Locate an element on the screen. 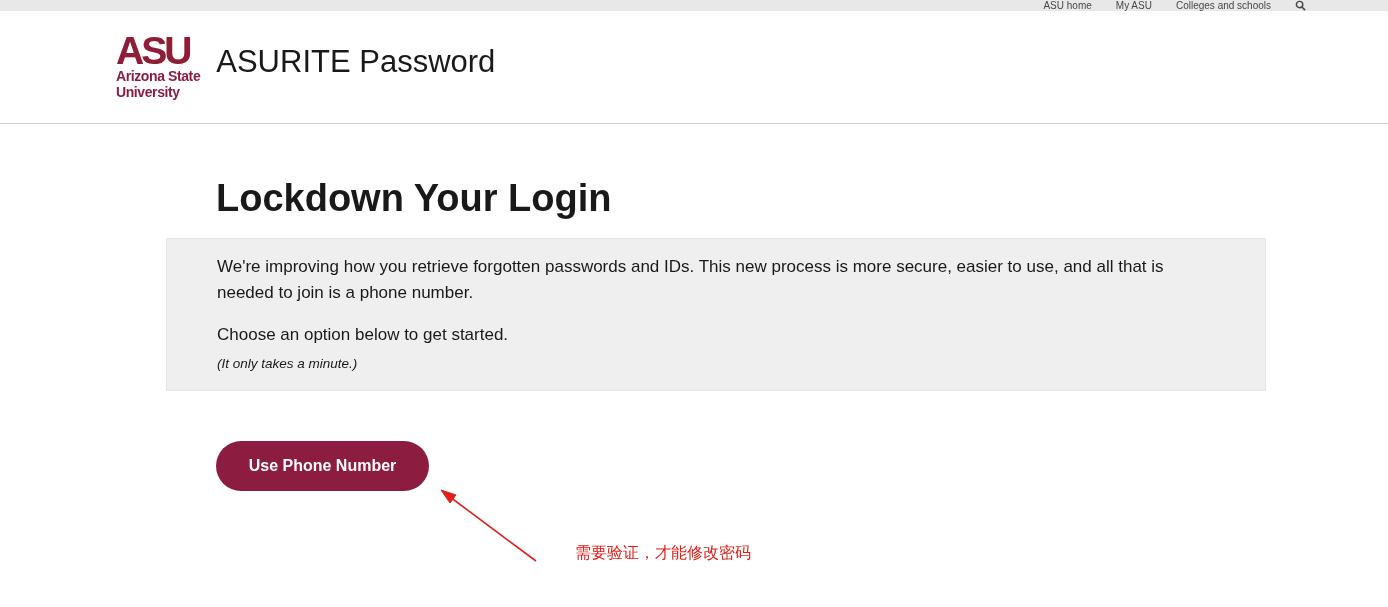  use-phone-button: Use Phone Number is located at coordinates (322, 466).